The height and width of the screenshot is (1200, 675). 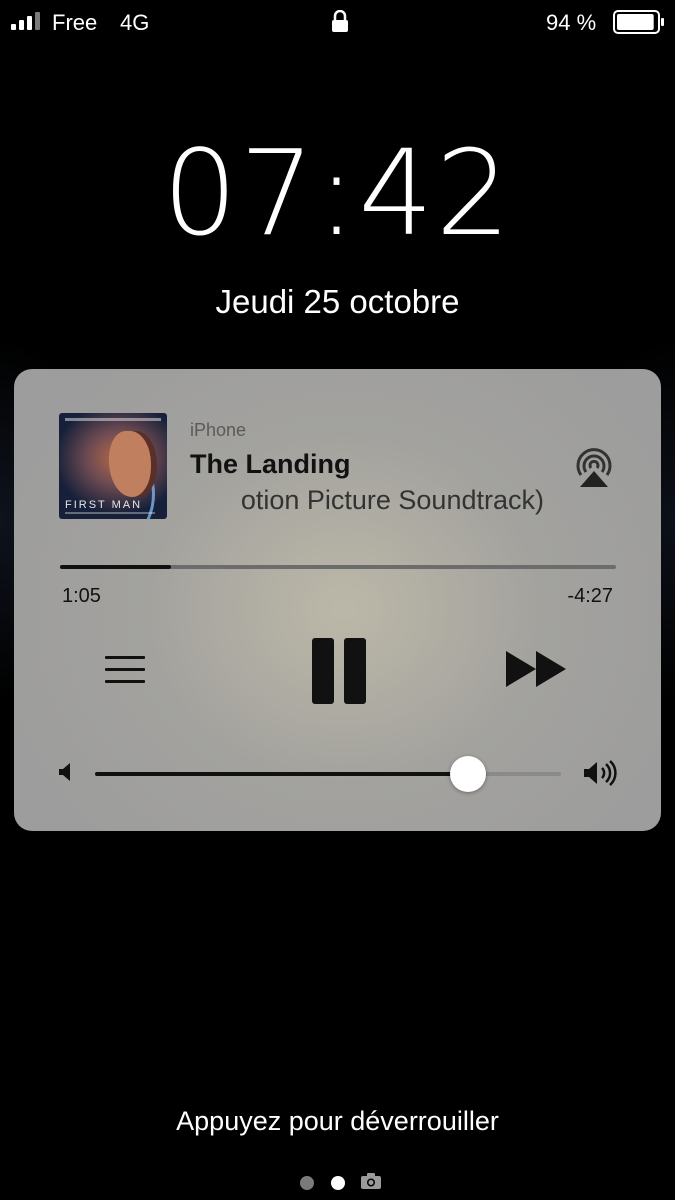 I want to click on pause-button, so click(x=339, y=671).